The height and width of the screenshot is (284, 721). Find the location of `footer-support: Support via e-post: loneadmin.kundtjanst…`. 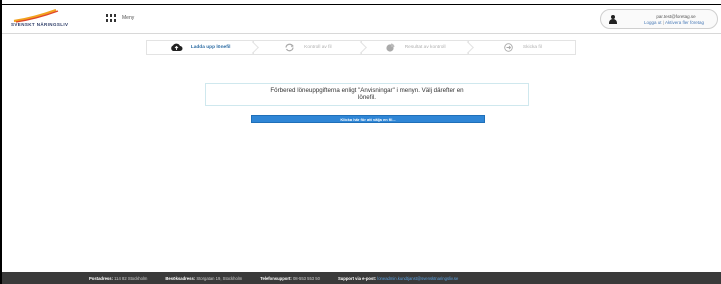

footer-support: Support via e-post: loneadmin.kundtjanst… is located at coordinates (398, 278).